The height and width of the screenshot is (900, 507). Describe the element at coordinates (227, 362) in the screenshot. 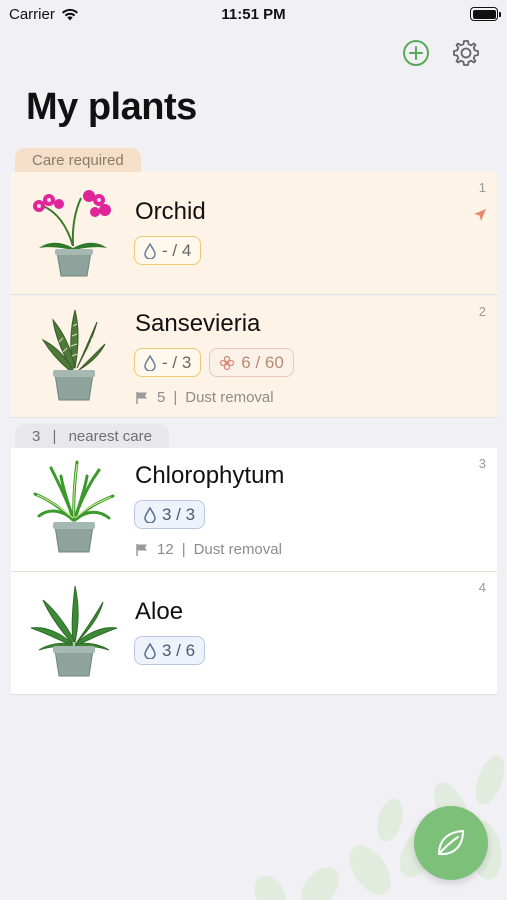

I see `flower-icon` at that location.